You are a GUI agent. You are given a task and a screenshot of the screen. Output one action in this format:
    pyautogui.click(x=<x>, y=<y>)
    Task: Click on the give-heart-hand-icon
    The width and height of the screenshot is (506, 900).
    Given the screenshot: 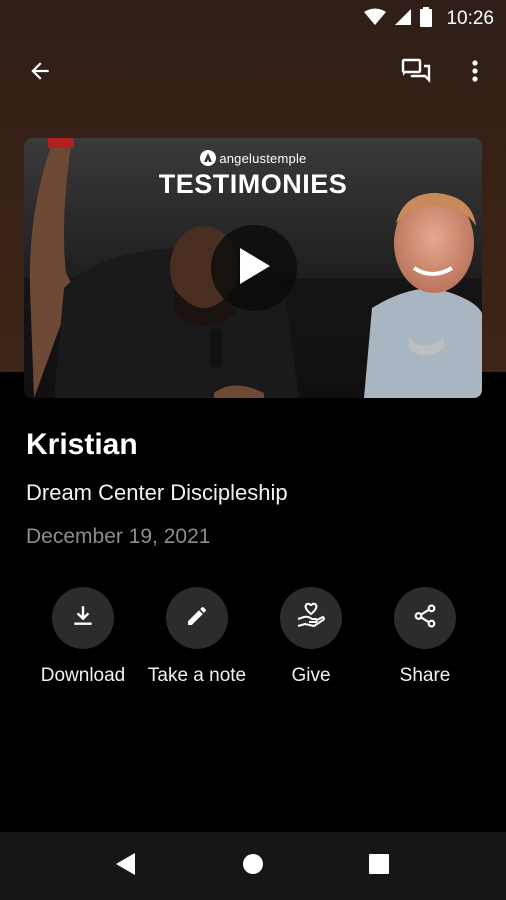 What is the action you would take?
    pyautogui.click(x=311, y=618)
    